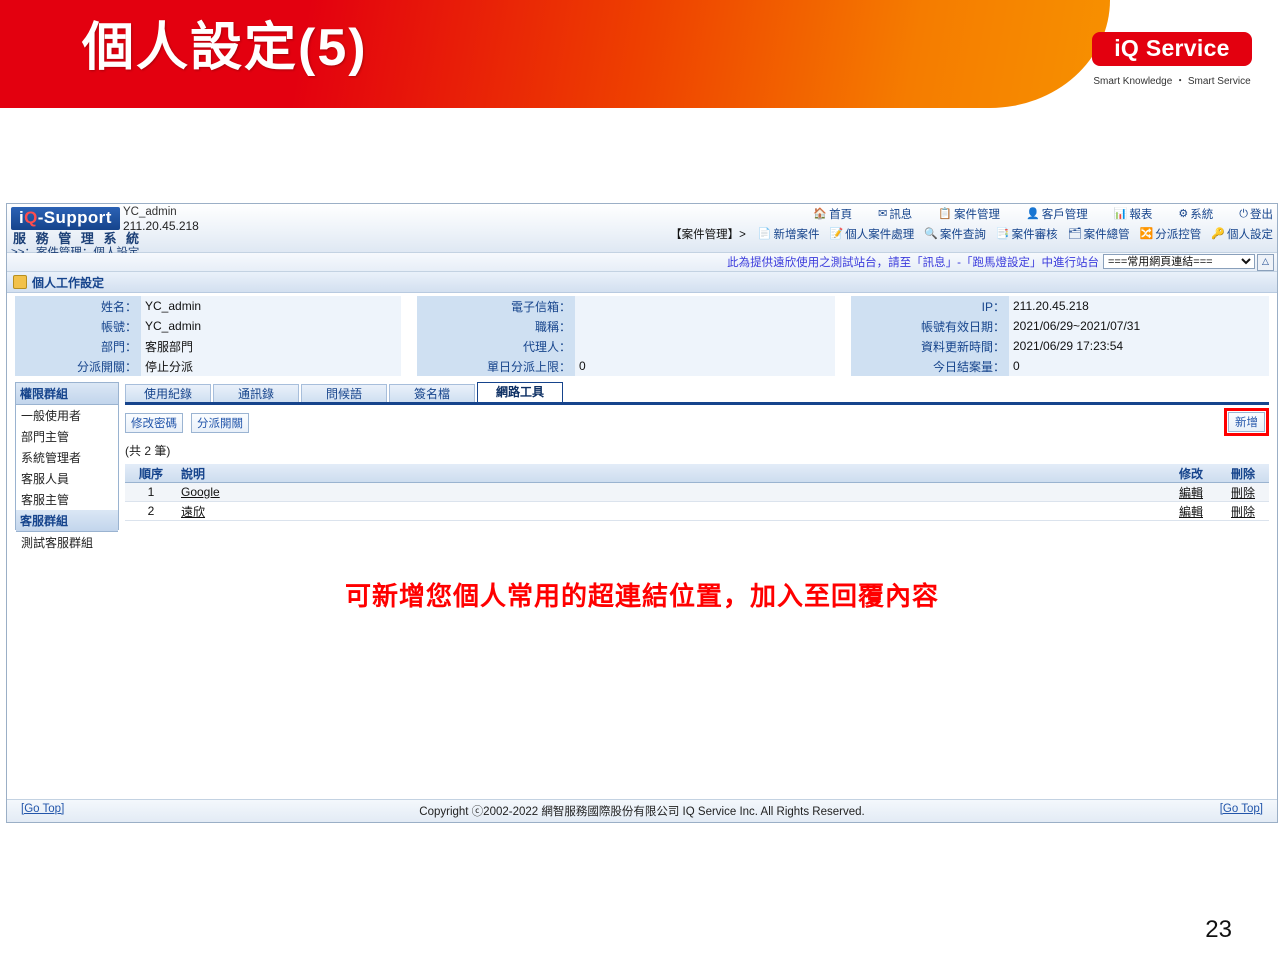 Image resolution: width=1284 pixels, height=964 pixels. Describe the element at coordinates (67, 394) in the screenshot. I see `sidebar-heading-permission-groups: 權限群組` at that location.